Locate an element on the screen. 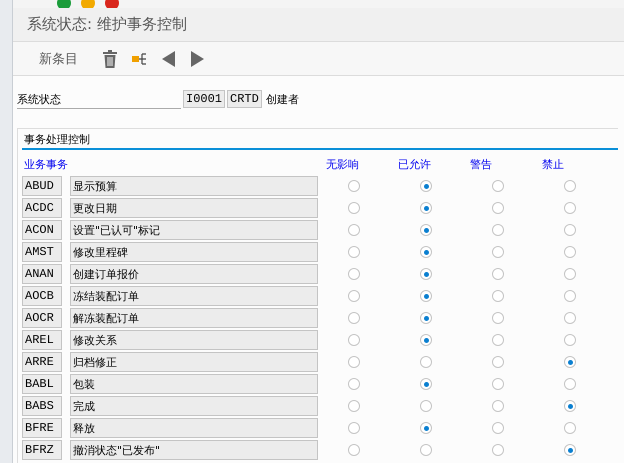  transaction-code: AMST is located at coordinates (42, 252).